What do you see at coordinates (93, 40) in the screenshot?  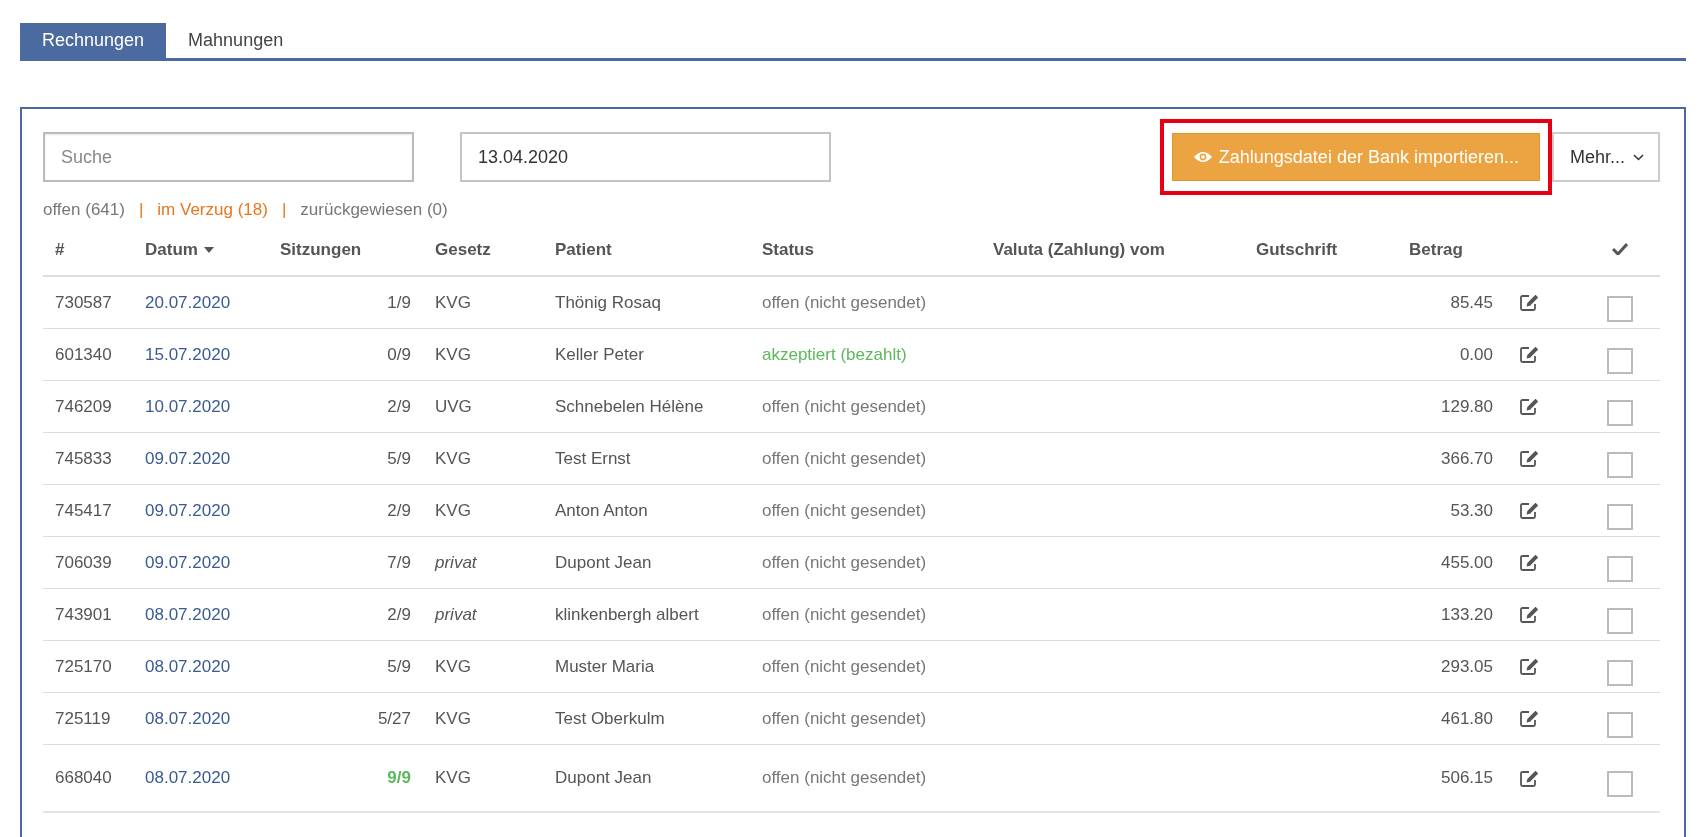 I see `tab: Rechnungen` at bounding box center [93, 40].